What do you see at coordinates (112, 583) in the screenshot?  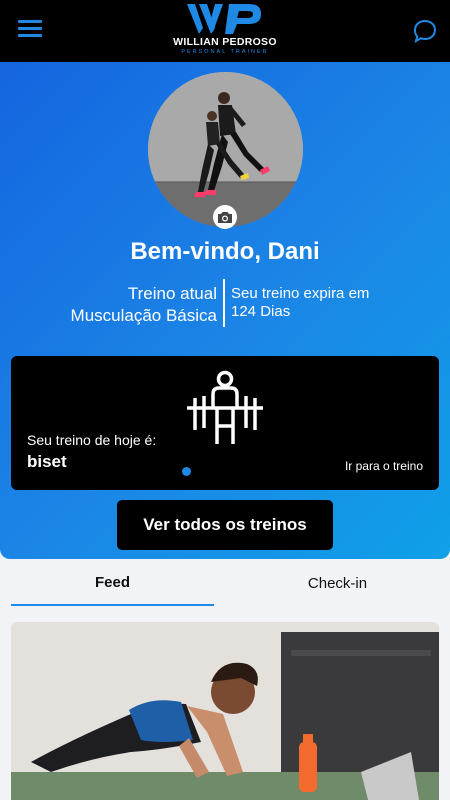 I see `tab-feed: Feed` at bounding box center [112, 583].